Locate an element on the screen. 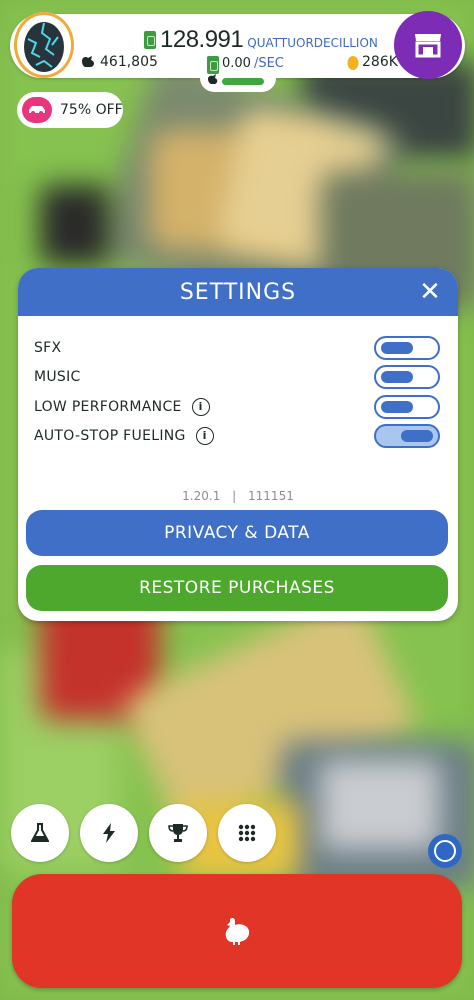 The image size is (474, 1000). version-info: 1.20.1 | 111151 is located at coordinates (238, 496).